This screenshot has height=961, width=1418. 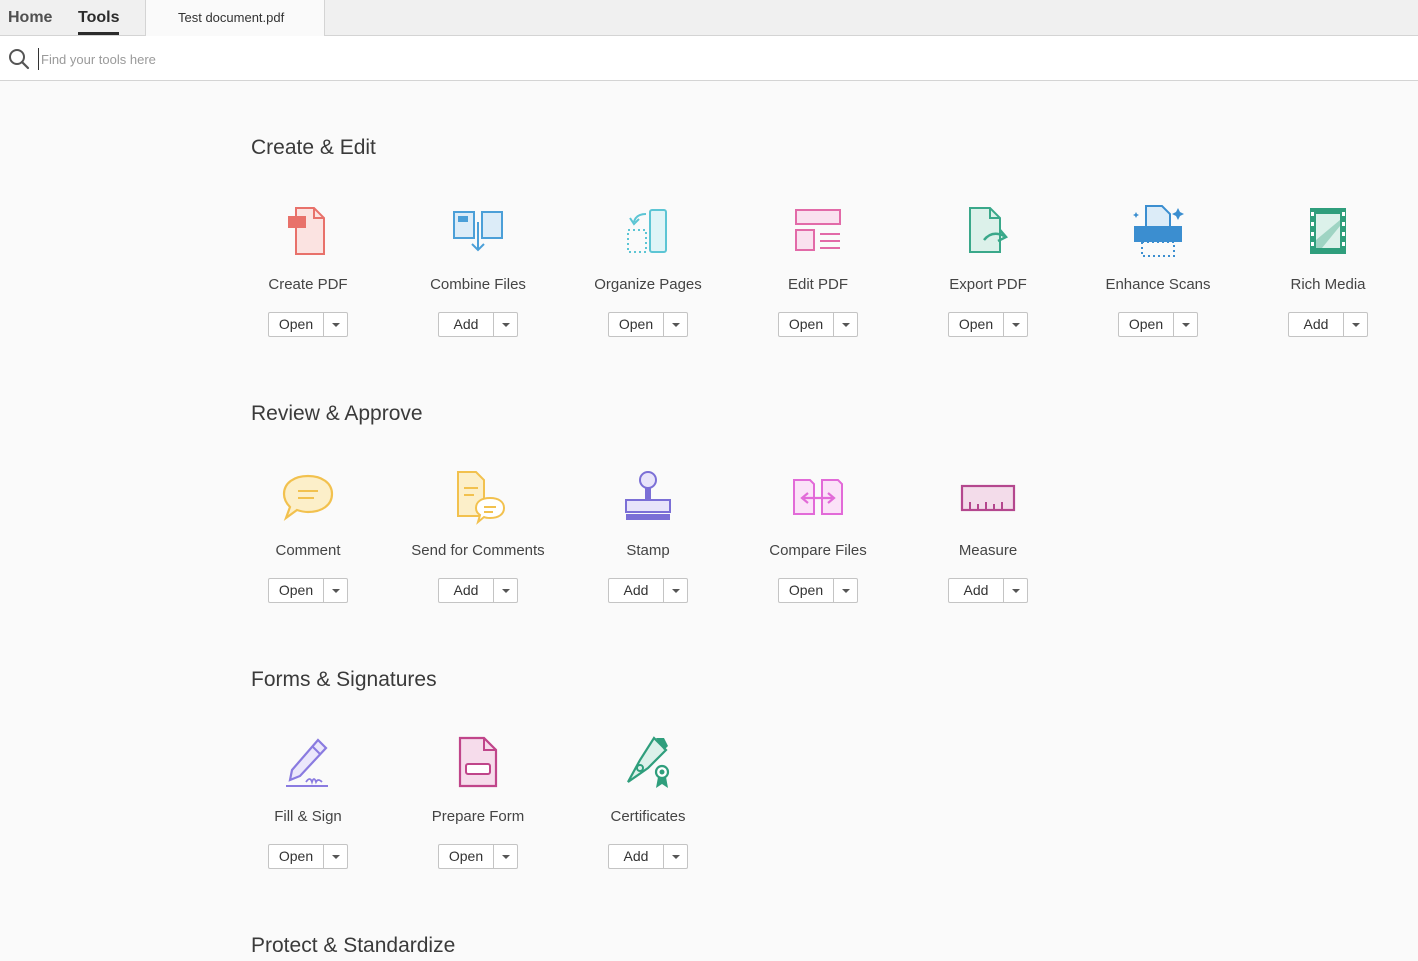 What do you see at coordinates (308, 816) in the screenshot?
I see `tool-label: Fill & Sign` at bounding box center [308, 816].